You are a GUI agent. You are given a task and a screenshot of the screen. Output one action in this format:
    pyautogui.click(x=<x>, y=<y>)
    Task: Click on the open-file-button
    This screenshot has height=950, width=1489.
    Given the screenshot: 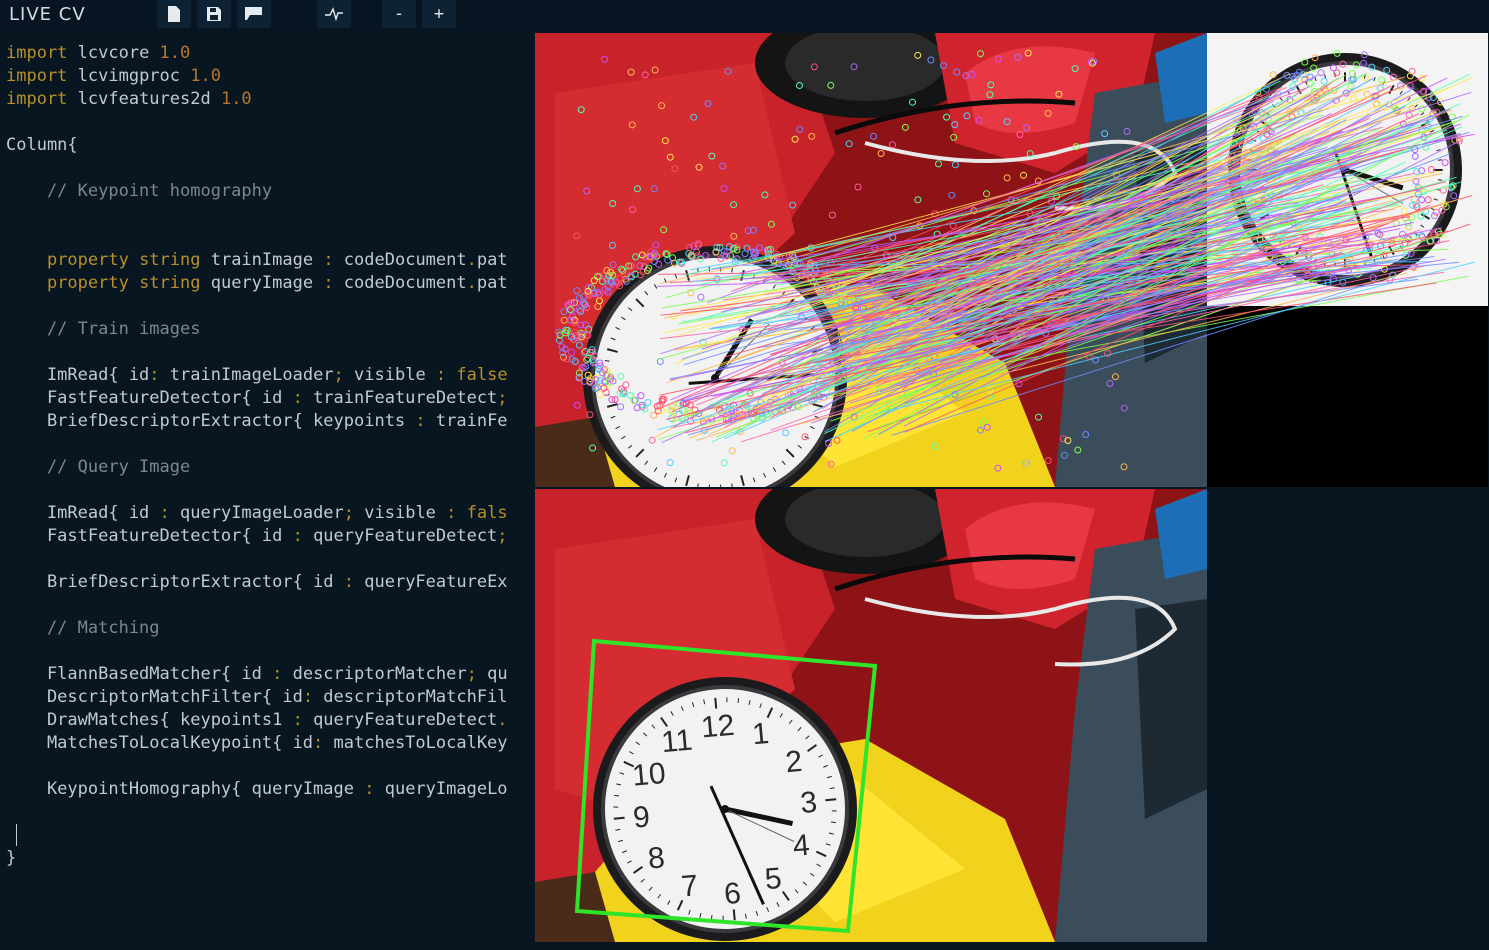 What is the action you would take?
    pyautogui.click(x=254, y=14)
    